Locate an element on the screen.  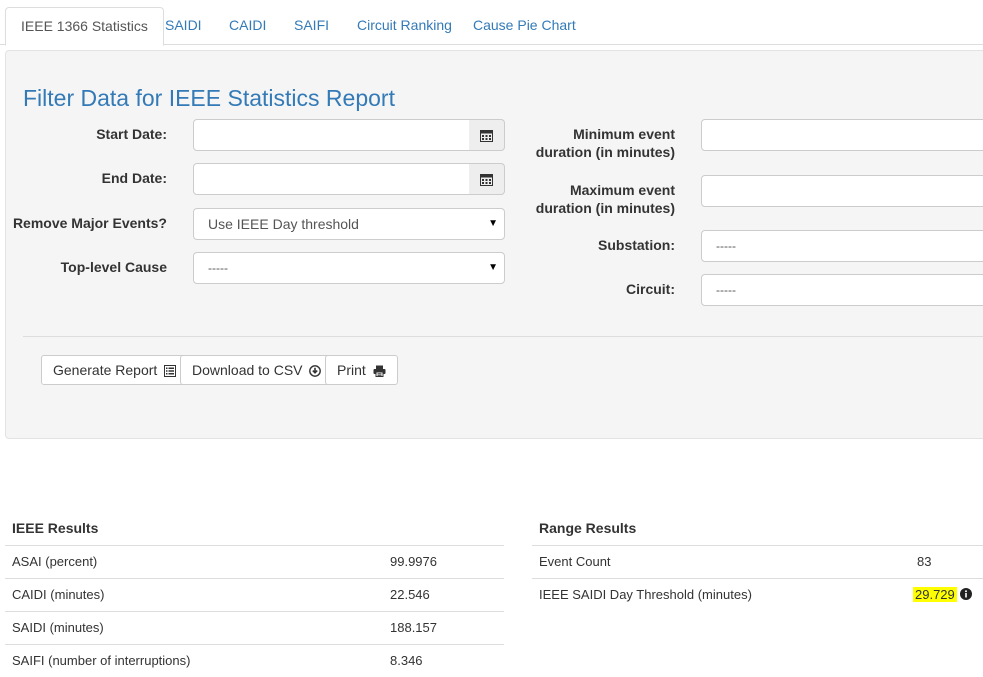
top-level-cause-select: ----- ▼ is located at coordinates (349, 268).